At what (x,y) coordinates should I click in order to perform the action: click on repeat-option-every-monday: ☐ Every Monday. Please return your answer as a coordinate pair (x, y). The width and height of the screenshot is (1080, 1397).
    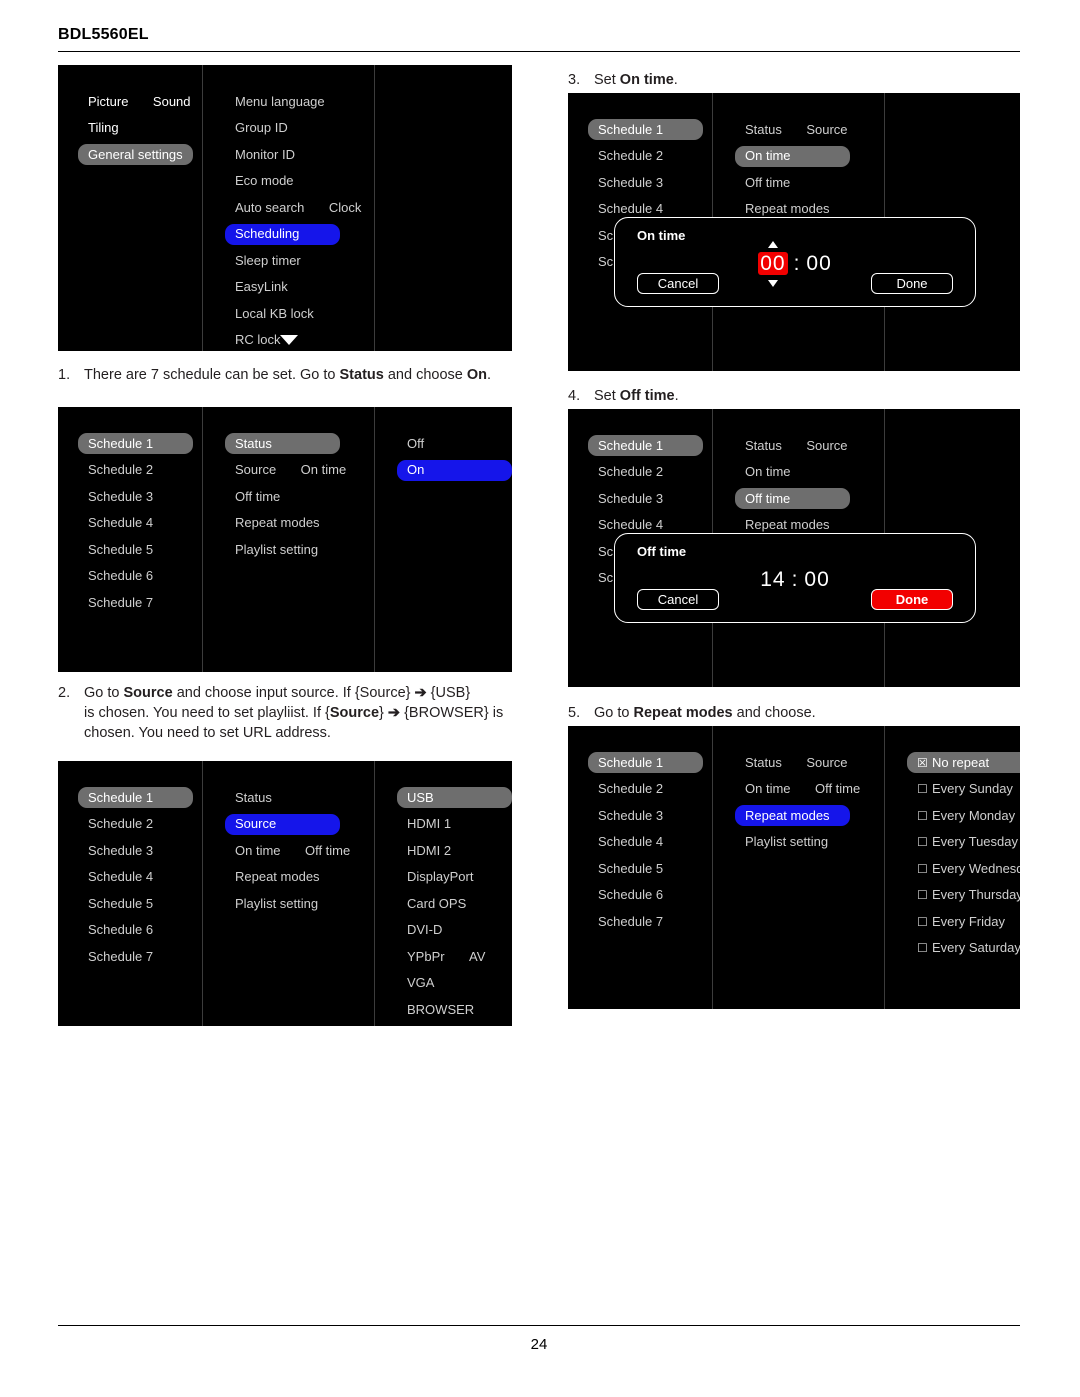
    Looking at the image, I should click on (963, 815).